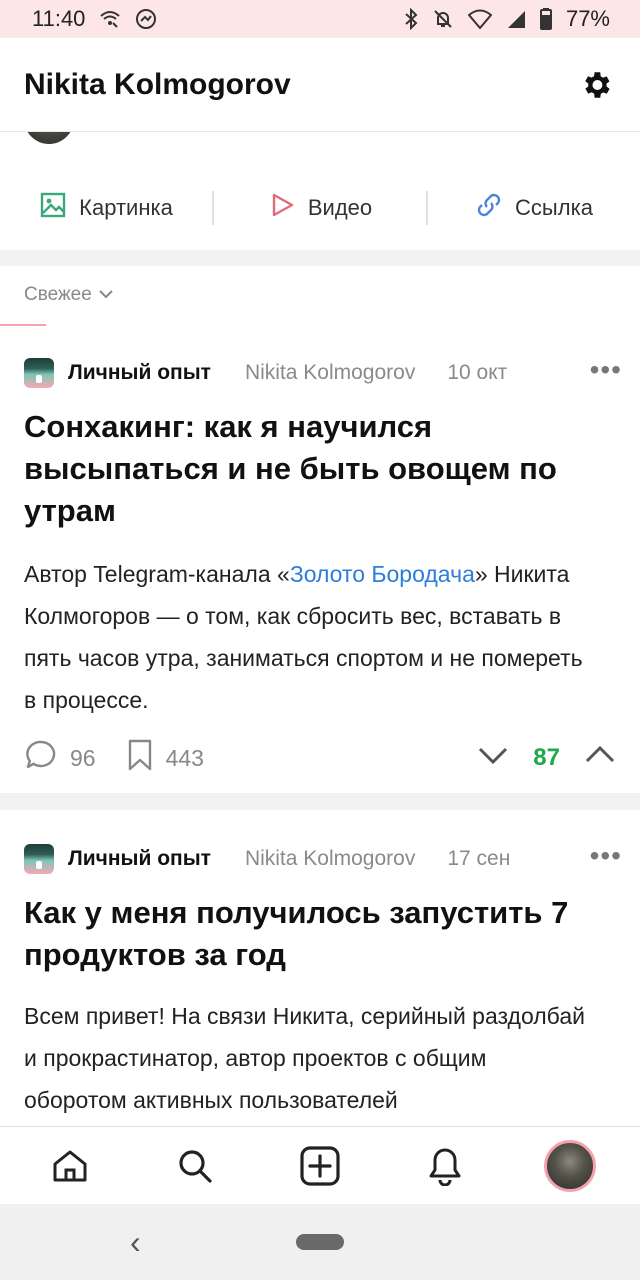 The width and height of the screenshot is (640, 1280). I want to click on sort-label: Свежее, so click(58, 294).